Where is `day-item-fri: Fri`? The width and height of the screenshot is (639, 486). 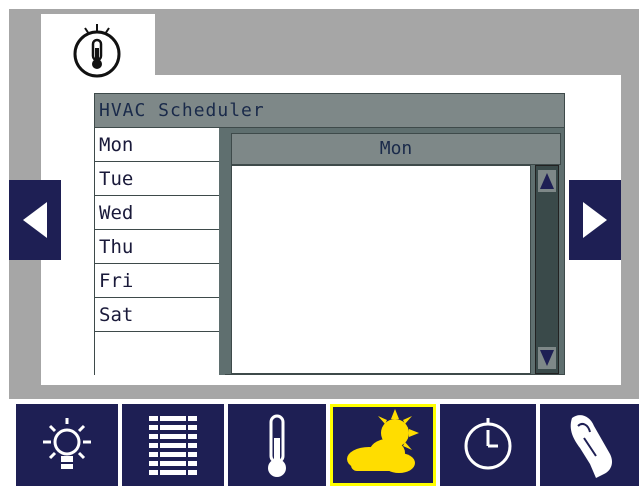
day-item-fri: Fri is located at coordinates (157, 281).